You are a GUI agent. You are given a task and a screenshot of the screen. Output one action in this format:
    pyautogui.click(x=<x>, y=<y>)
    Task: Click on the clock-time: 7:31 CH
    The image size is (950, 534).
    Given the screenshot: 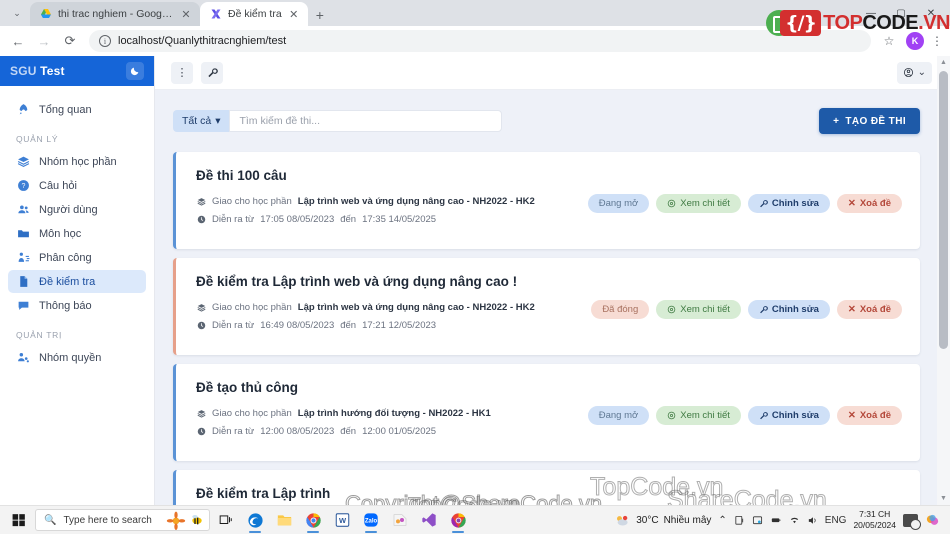 What is the action you would take?
    pyautogui.click(x=875, y=514)
    